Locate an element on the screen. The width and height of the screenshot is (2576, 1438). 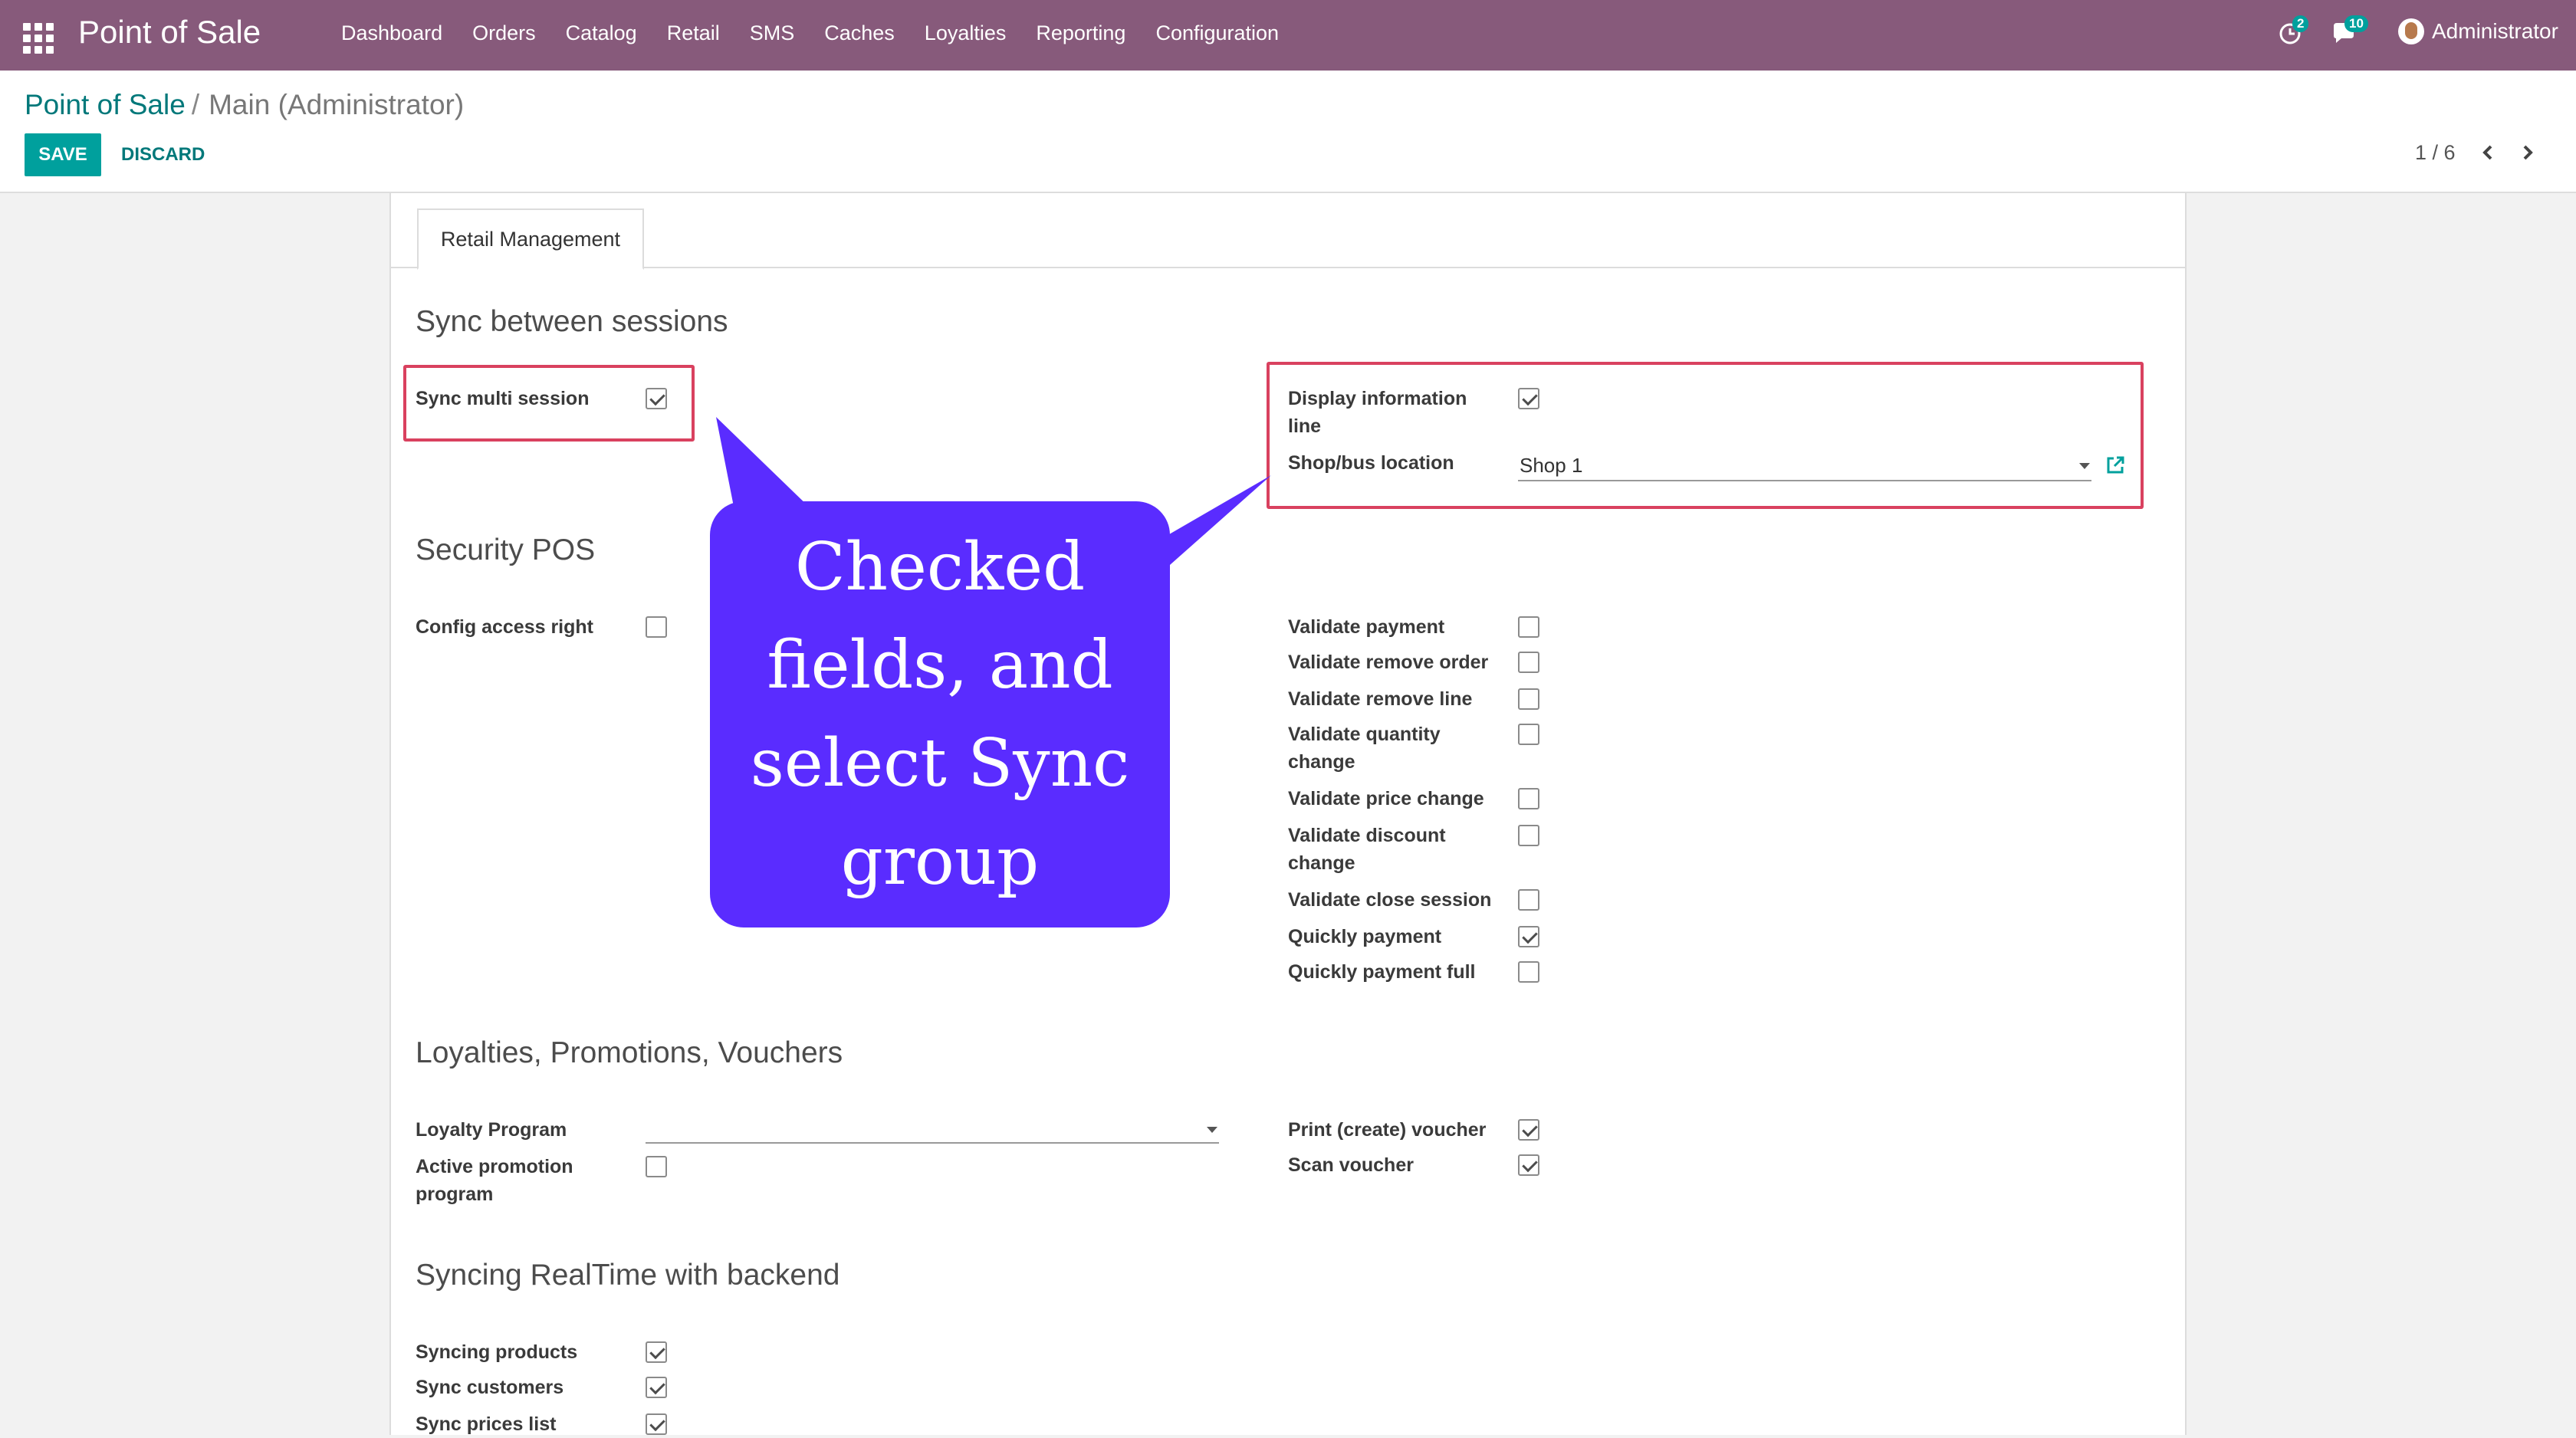
avatar is located at coordinates (2411, 31).